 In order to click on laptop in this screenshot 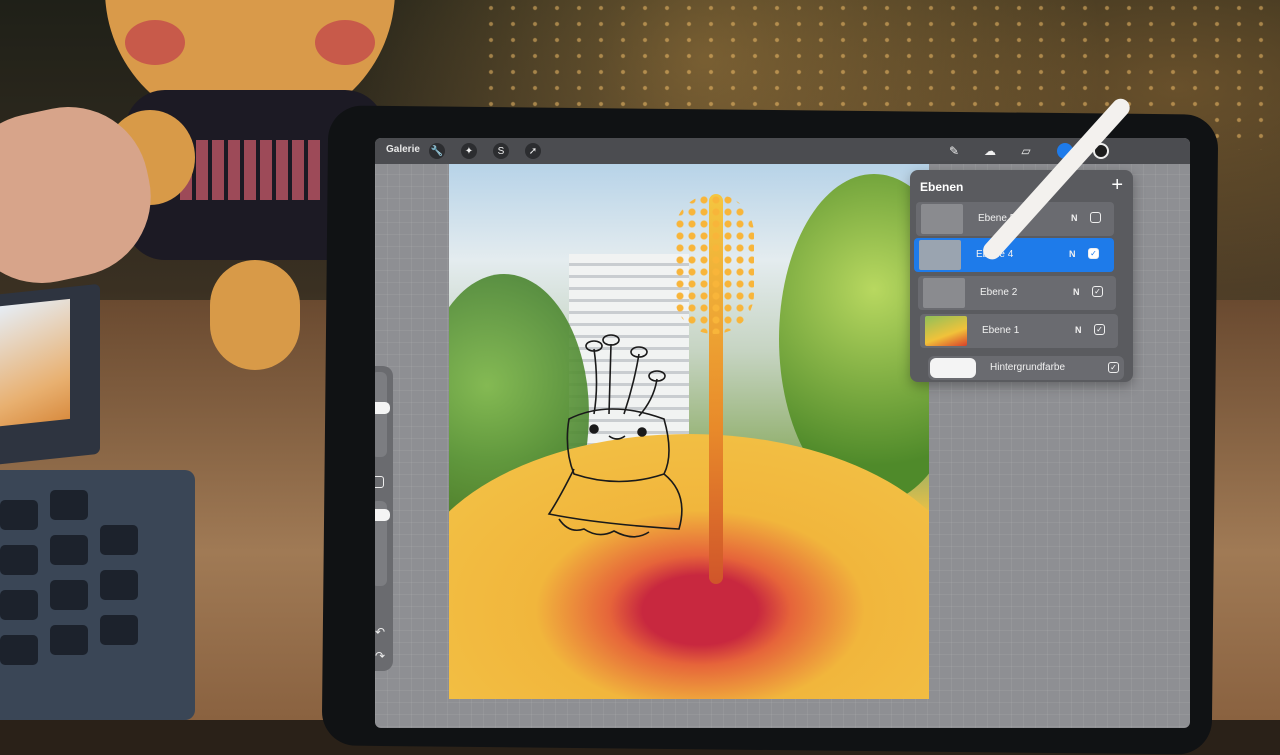, I will do `click(97, 501)`.